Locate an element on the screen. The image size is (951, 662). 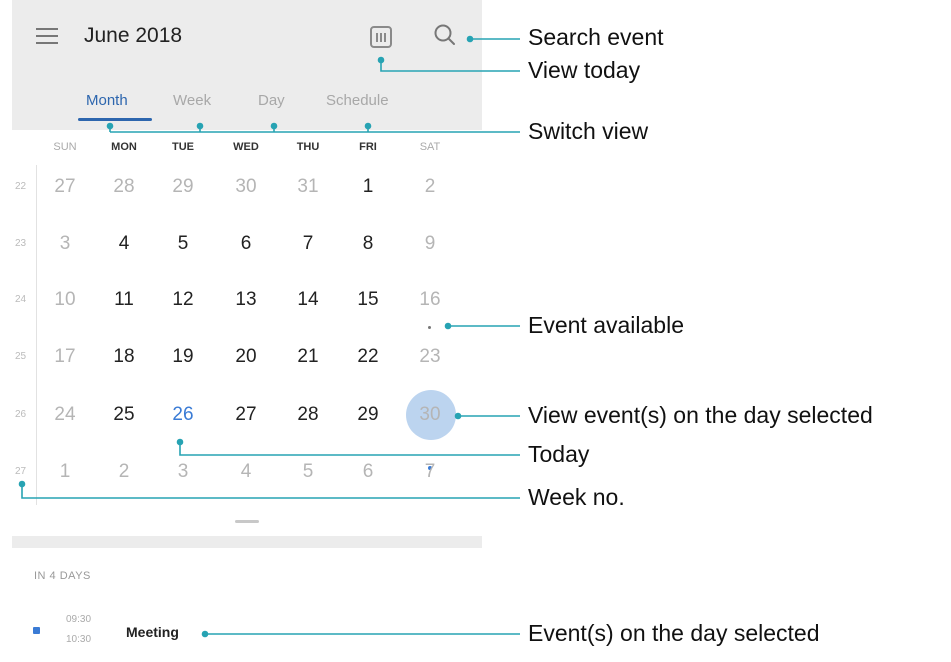
callout-view-today: View today is located at coordinates (584, 70).